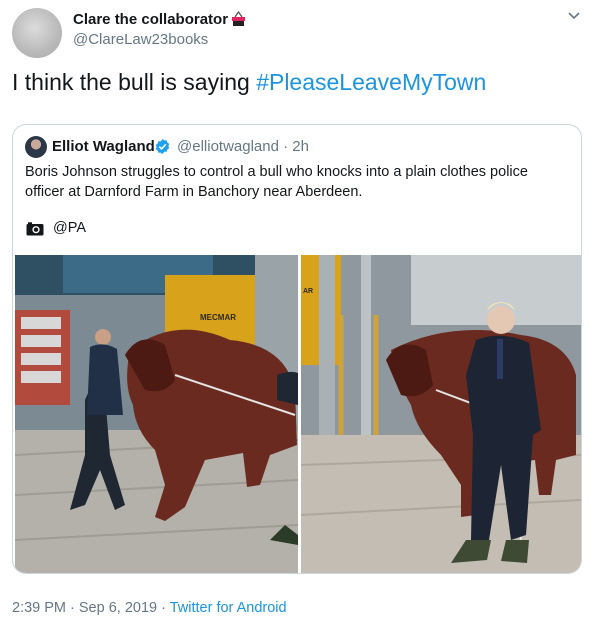 The image size is (600, 630). Describe the element at coordinates (243, 146) in the screenshot. I see `quoted-user-handle: @elliotwagland · 2h` at that location.